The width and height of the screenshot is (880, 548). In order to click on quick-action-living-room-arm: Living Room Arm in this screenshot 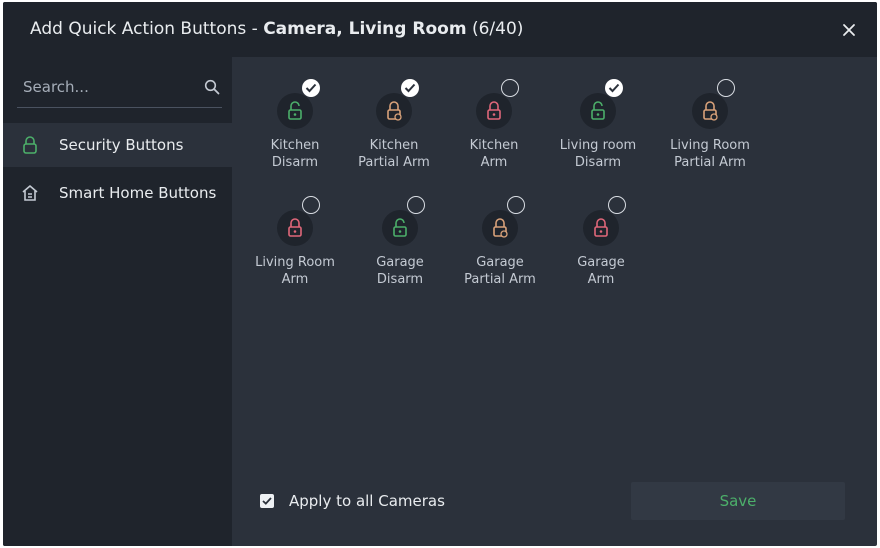, I will do `click(295, 230)`.